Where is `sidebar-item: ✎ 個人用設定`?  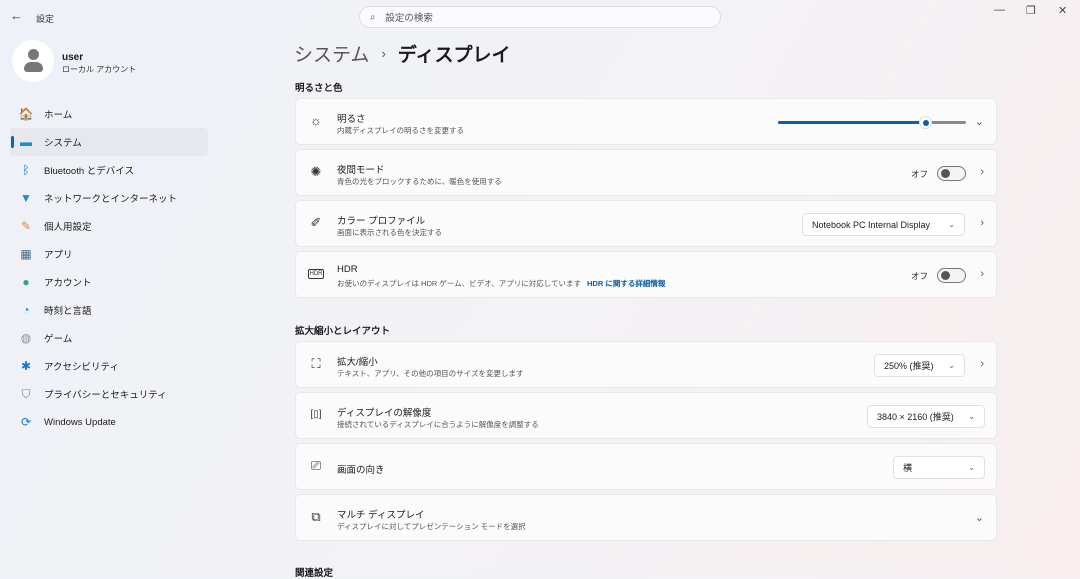
sidebar-item: ✎ 個人用設定 is located at coordinates (109, 226).